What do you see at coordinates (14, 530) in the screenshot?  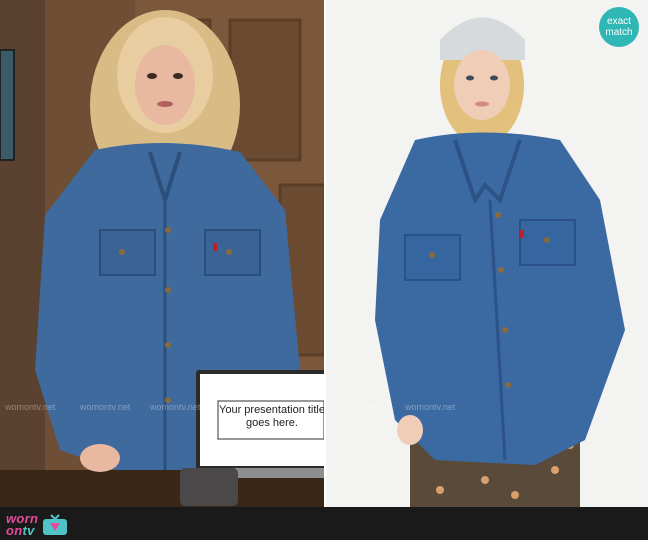 I see `logo-word-on: on` at bounding box center [14, 530].